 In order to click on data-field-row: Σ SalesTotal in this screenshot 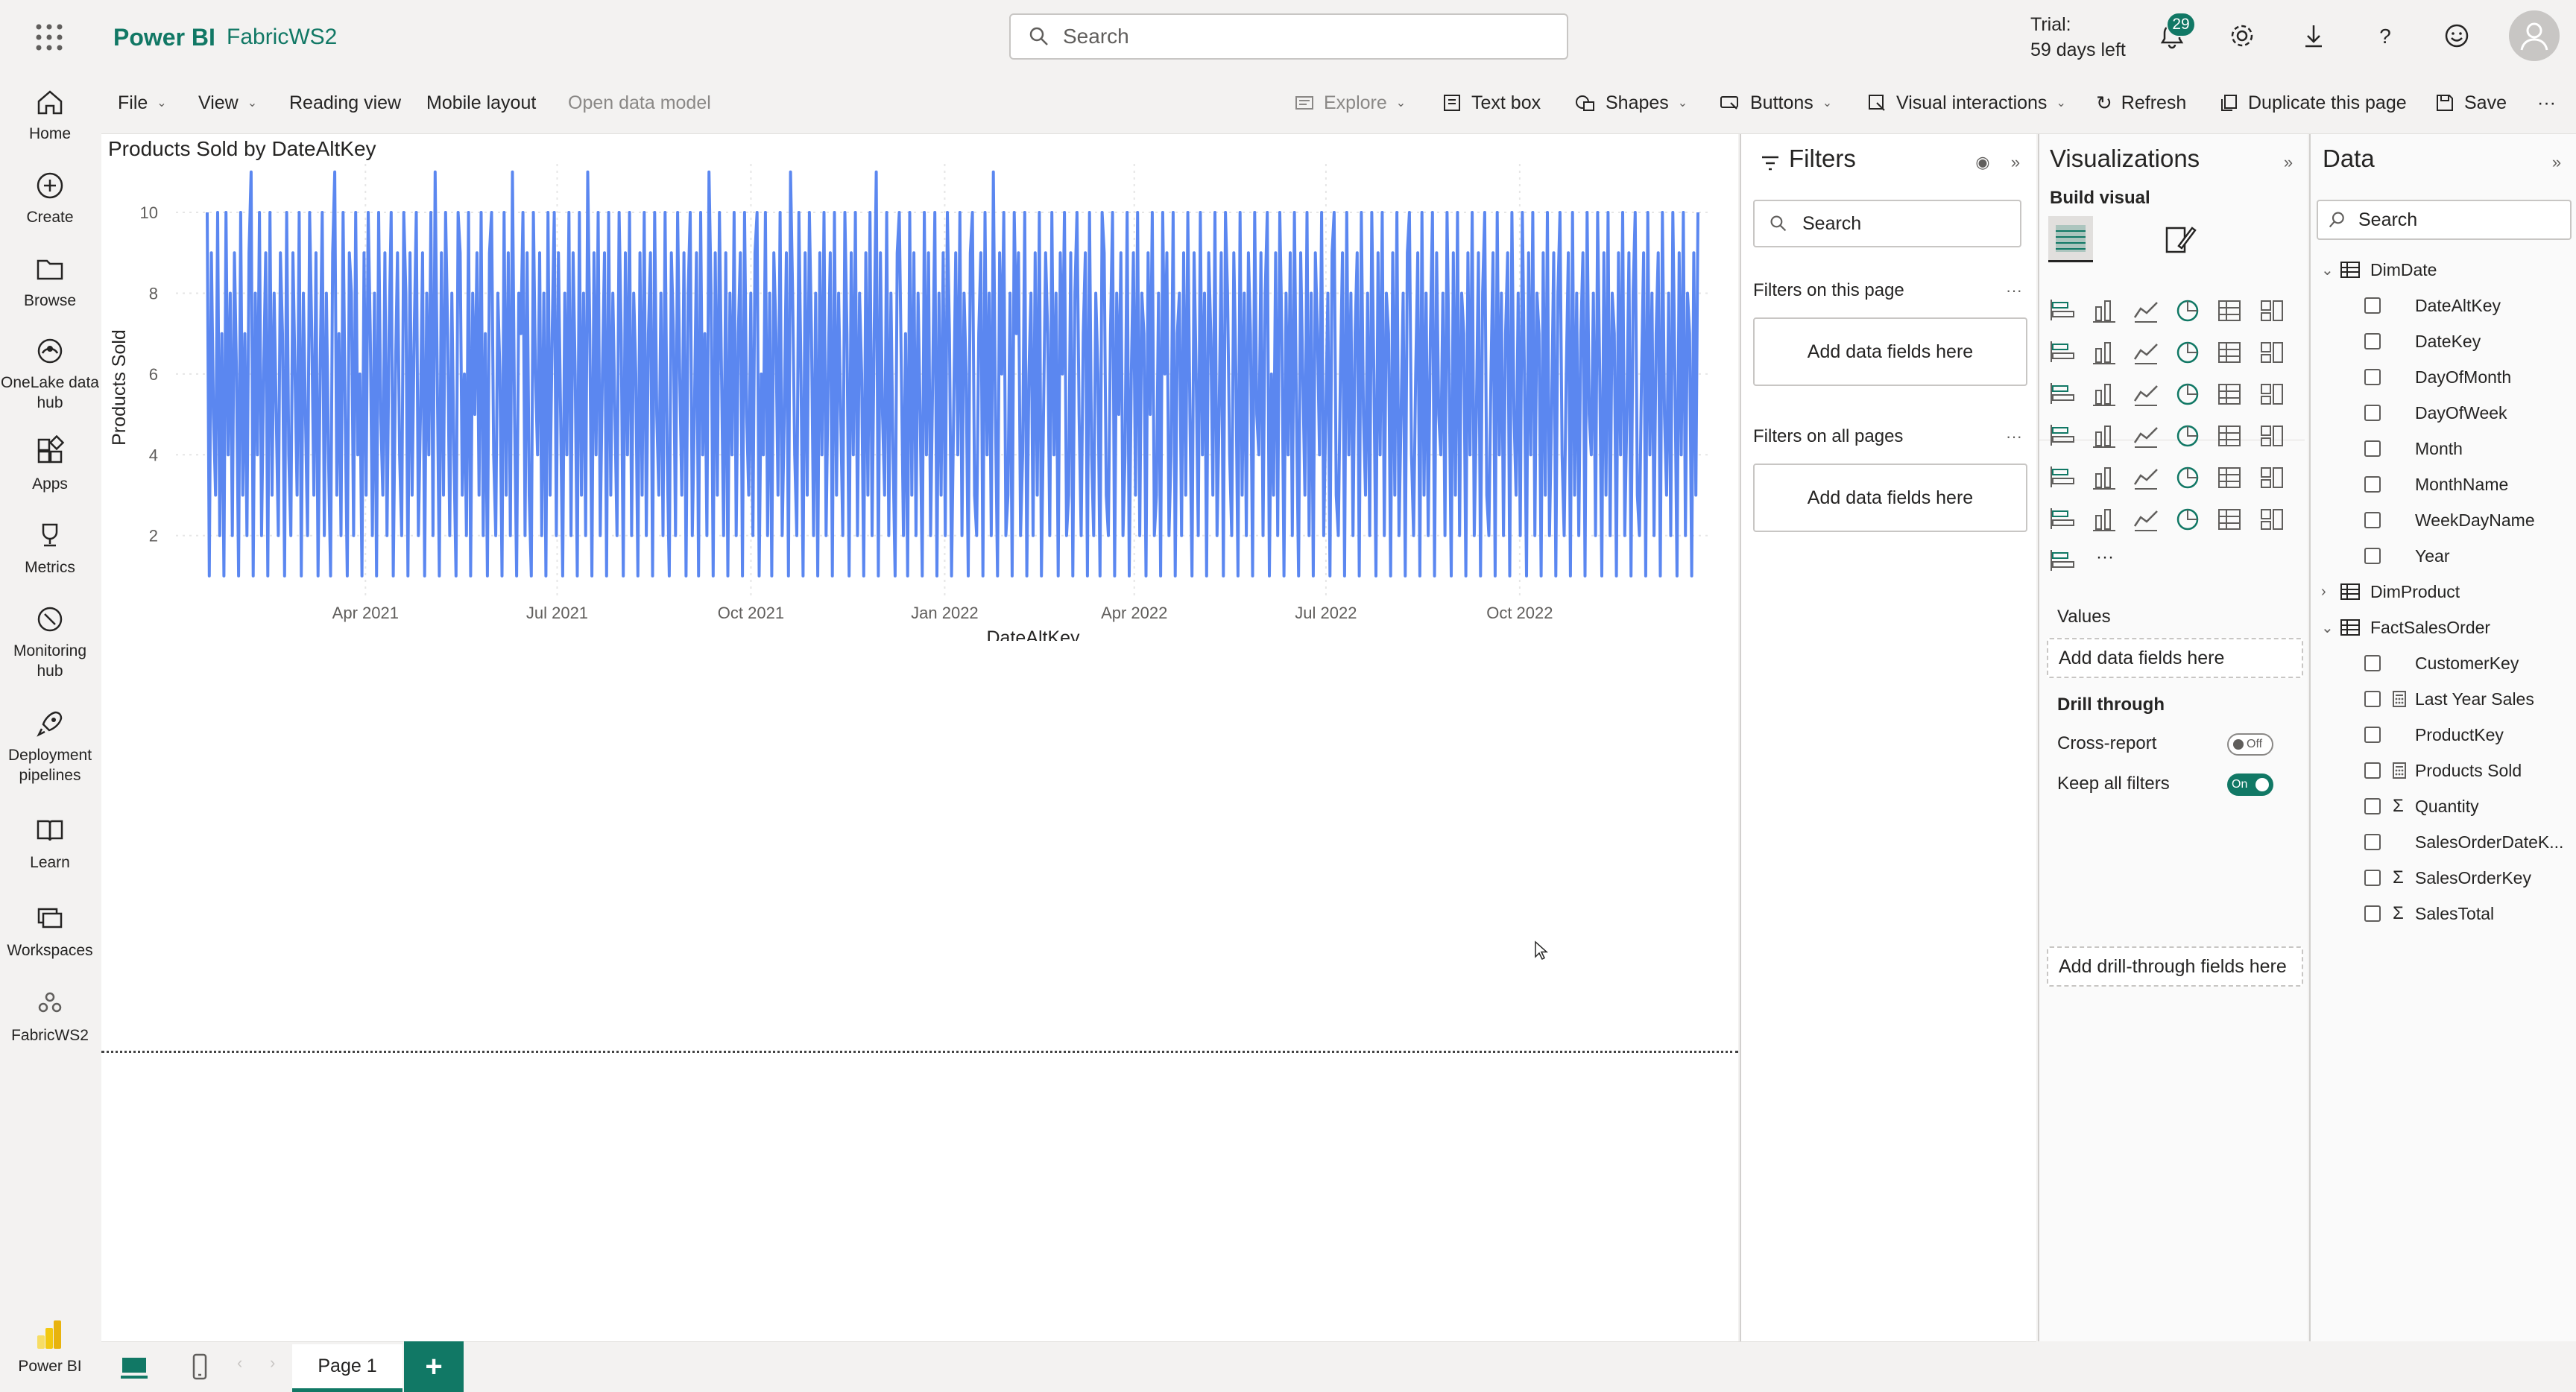, I will do `click(2429, 913)`.